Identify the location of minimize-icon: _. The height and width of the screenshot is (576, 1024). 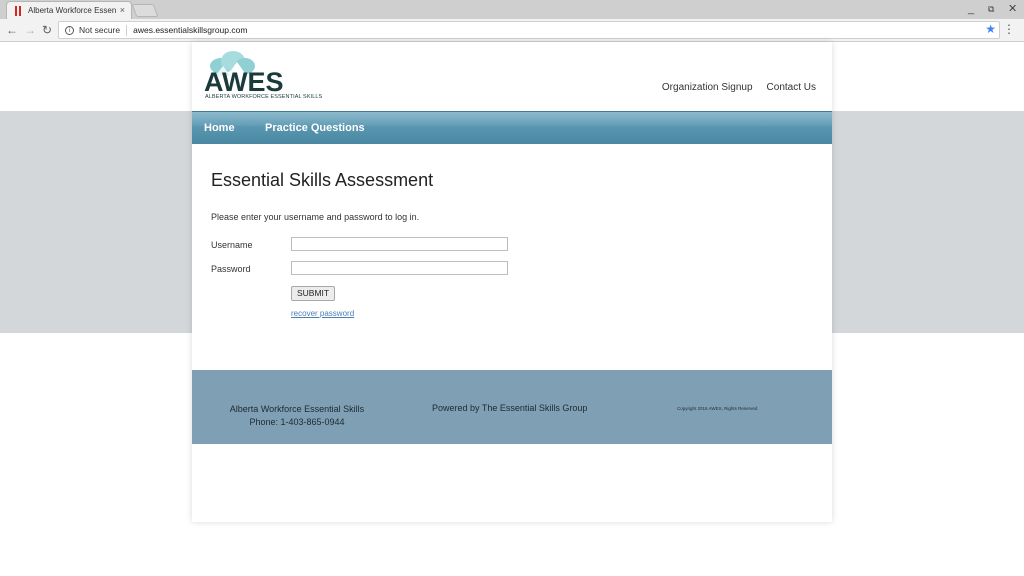
(971, 9).